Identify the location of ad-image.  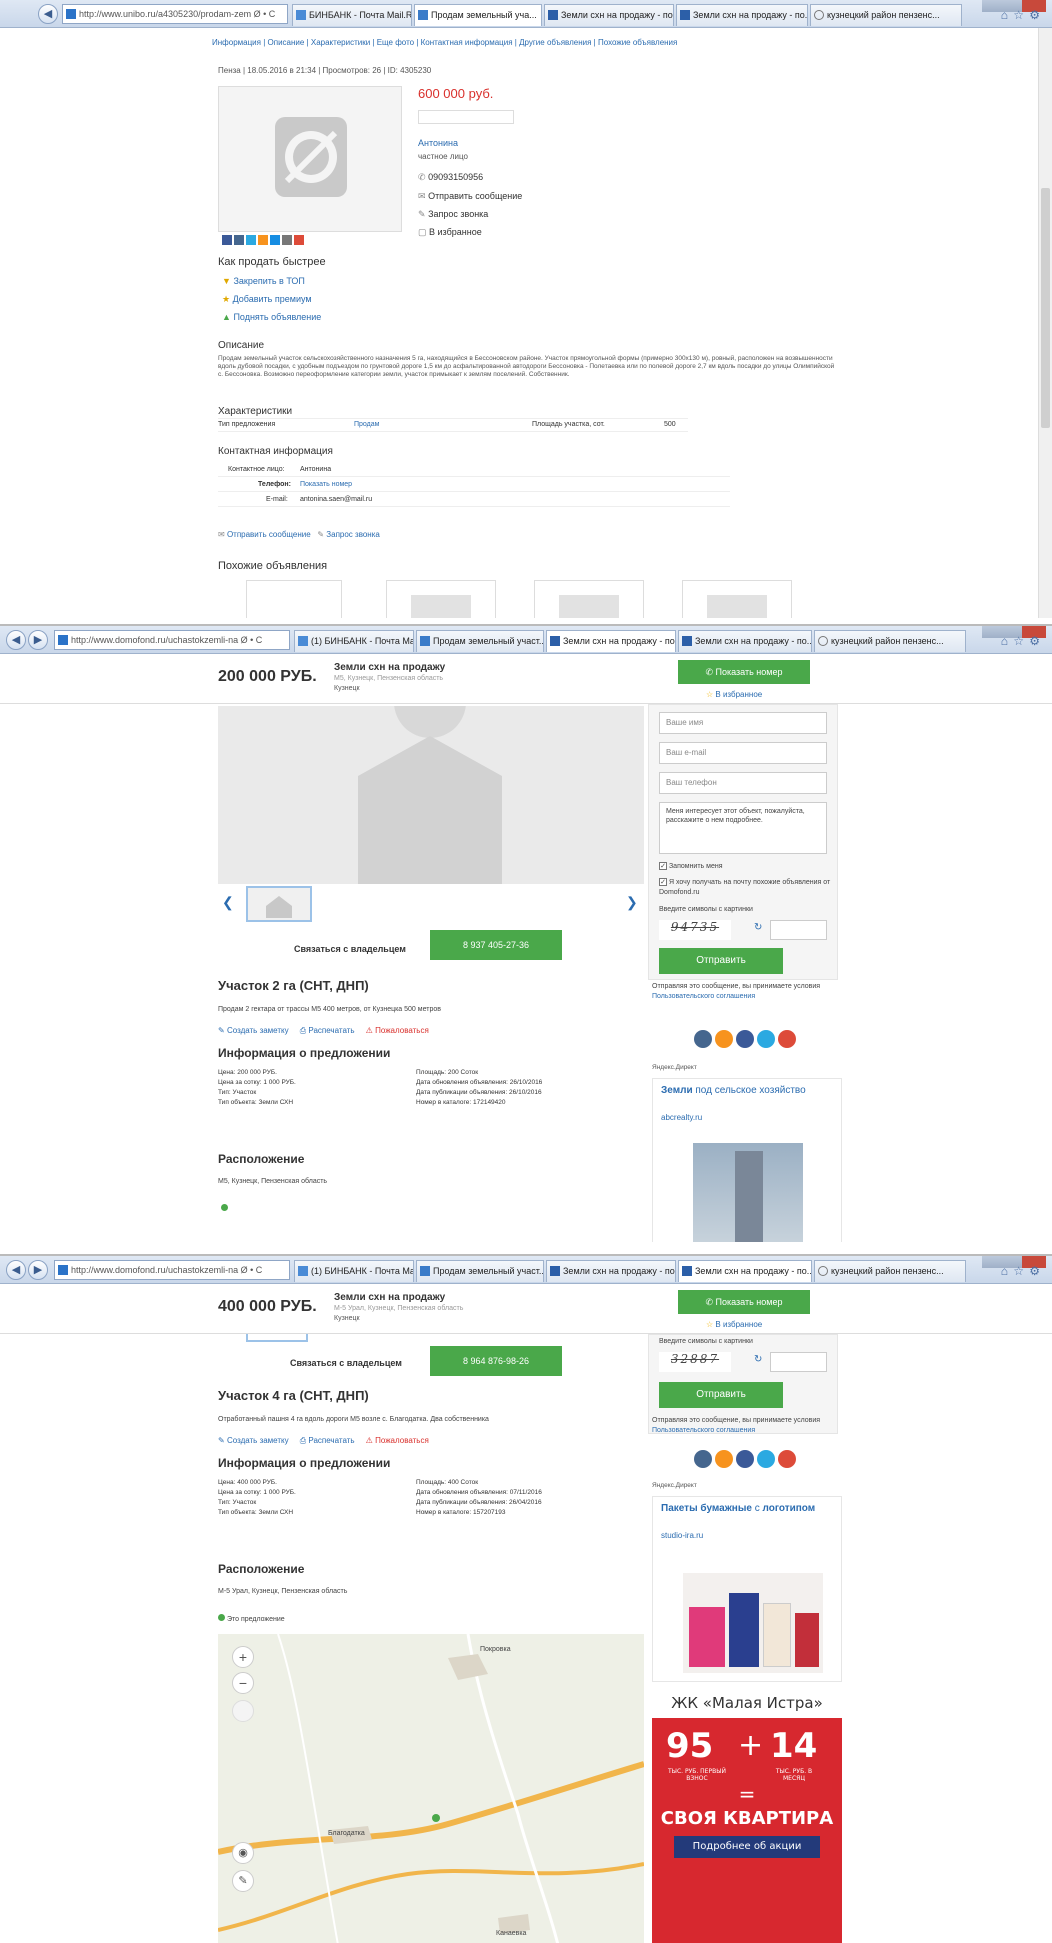
(748, 1192).